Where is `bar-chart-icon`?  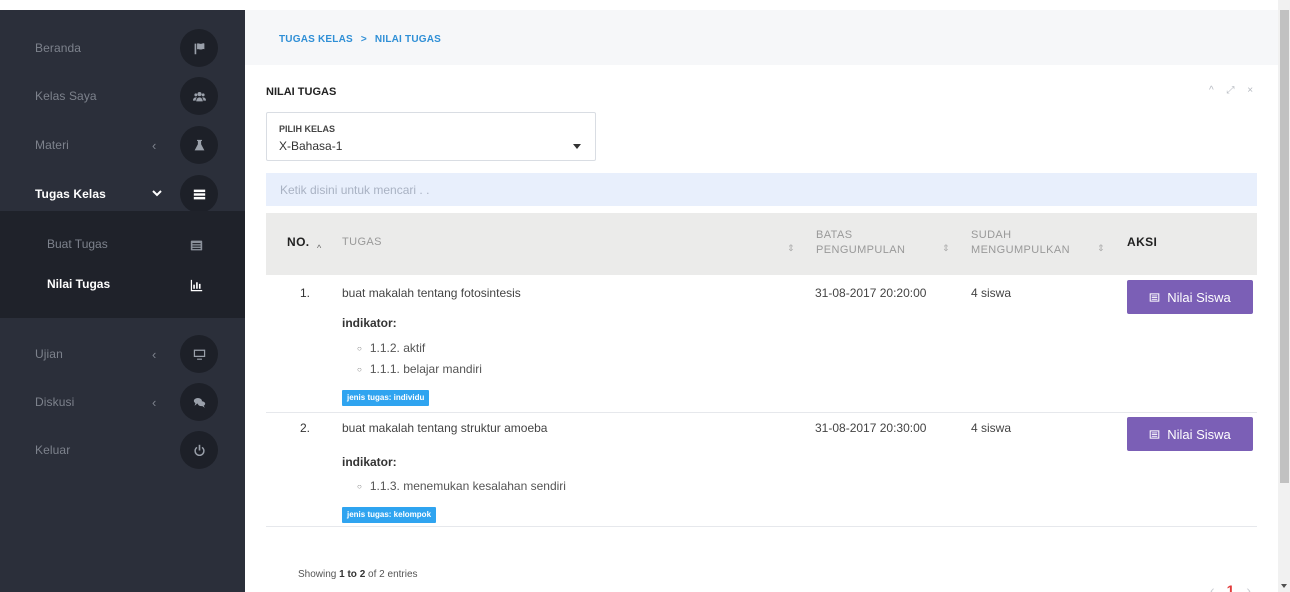 bar-chart-icon is located at coordinates (196, 285).